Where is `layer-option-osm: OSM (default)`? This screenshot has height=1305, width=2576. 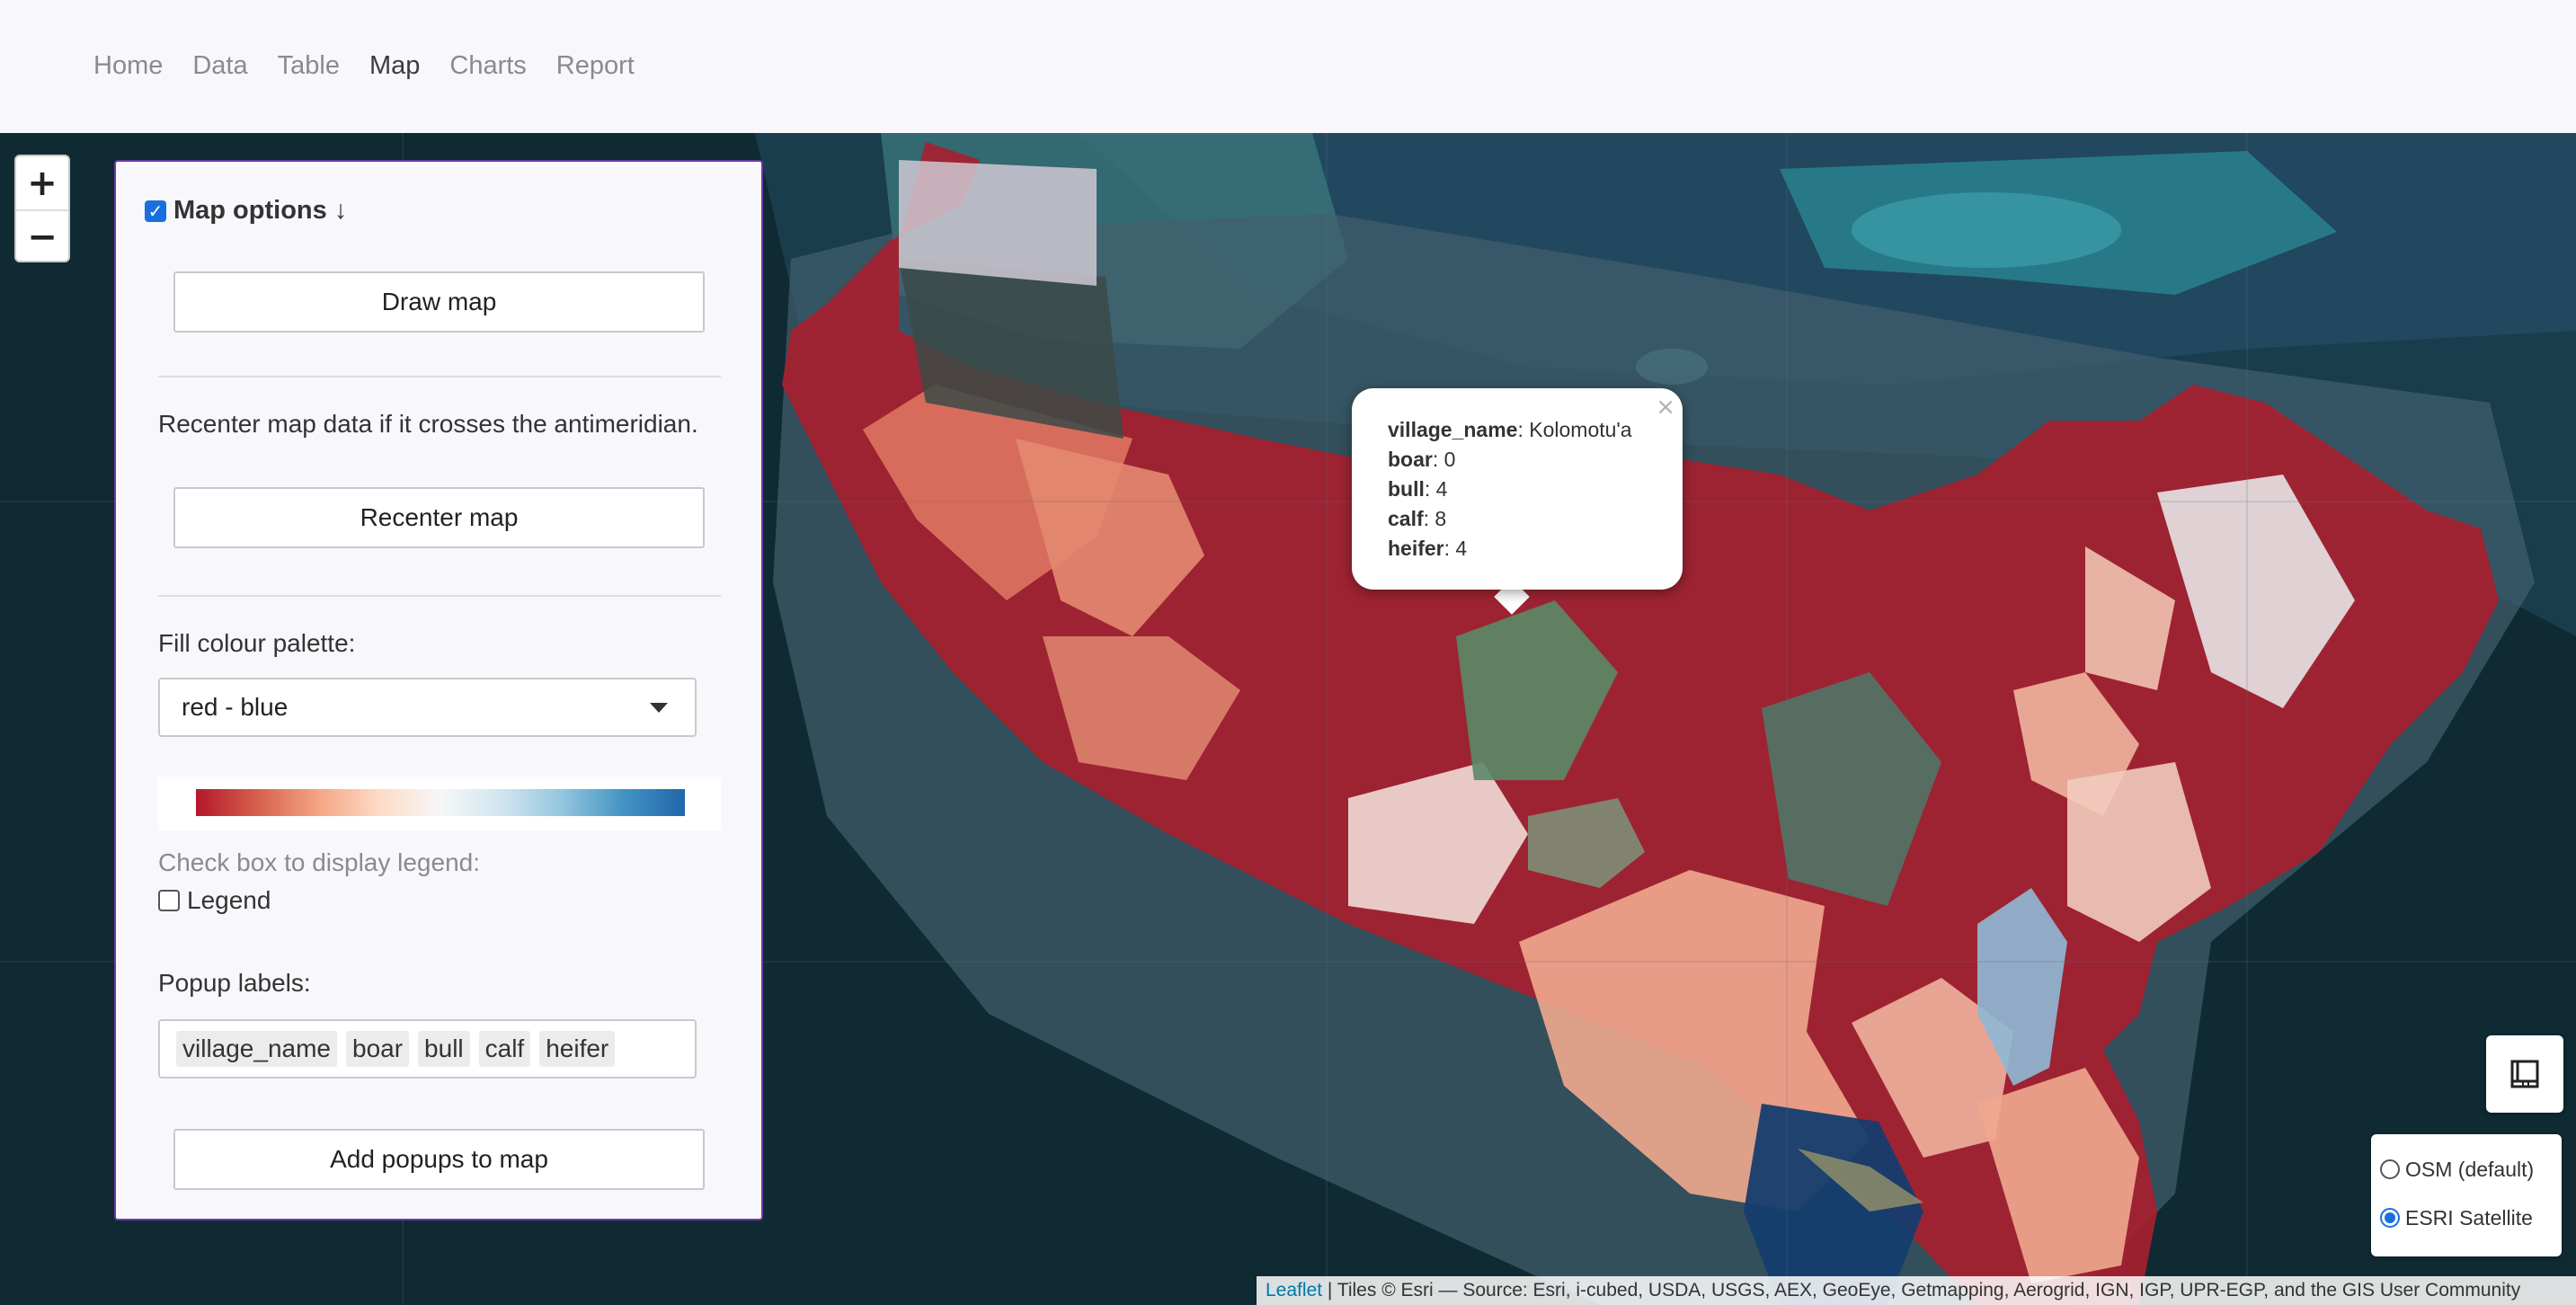 layer-option-osm: OSM (default) is located at coordinates (2466, 1169).